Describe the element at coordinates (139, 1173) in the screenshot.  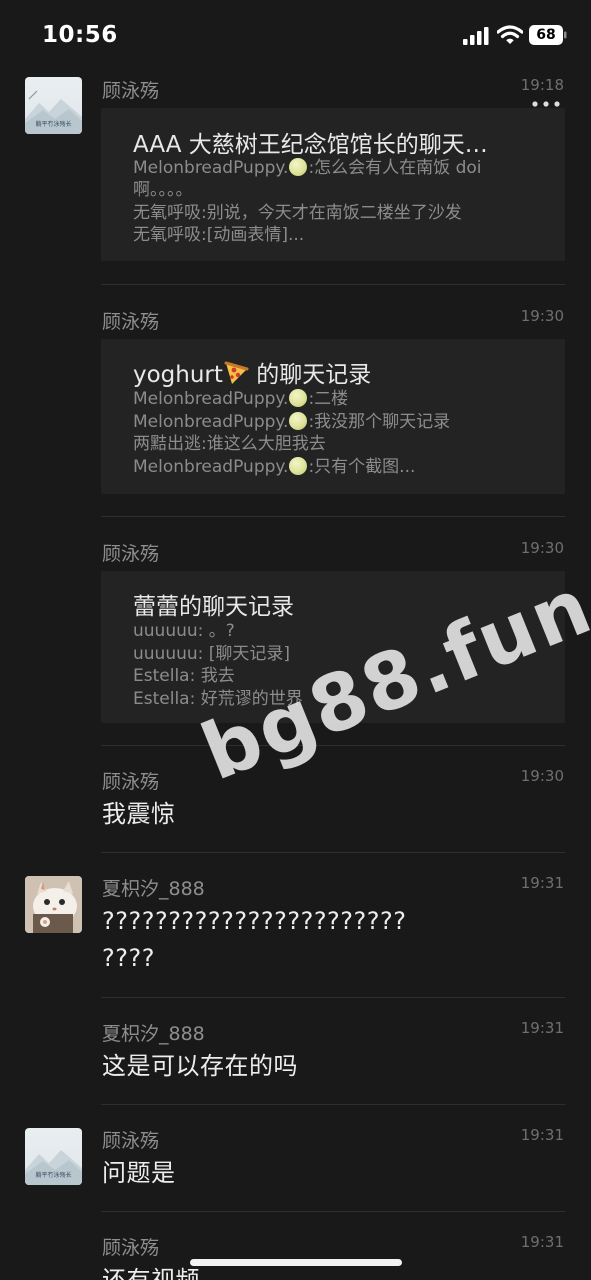
I see `message-text: 问题是` at that location.